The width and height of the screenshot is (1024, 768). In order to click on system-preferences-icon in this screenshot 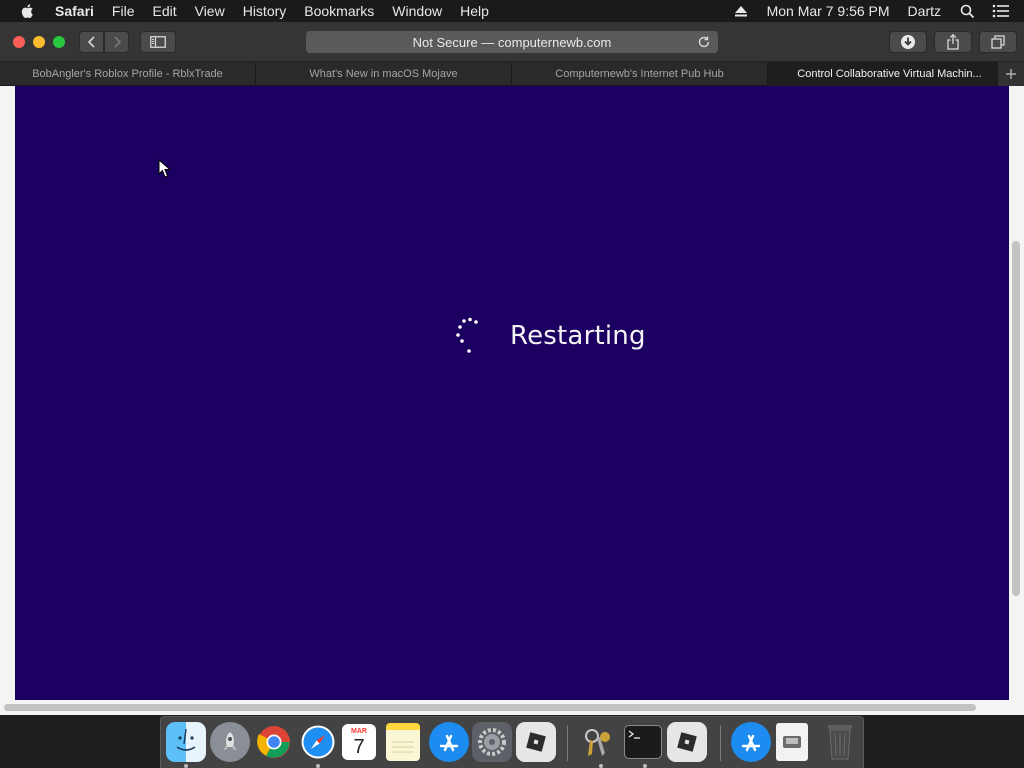, I will do `click(492, 742)`.